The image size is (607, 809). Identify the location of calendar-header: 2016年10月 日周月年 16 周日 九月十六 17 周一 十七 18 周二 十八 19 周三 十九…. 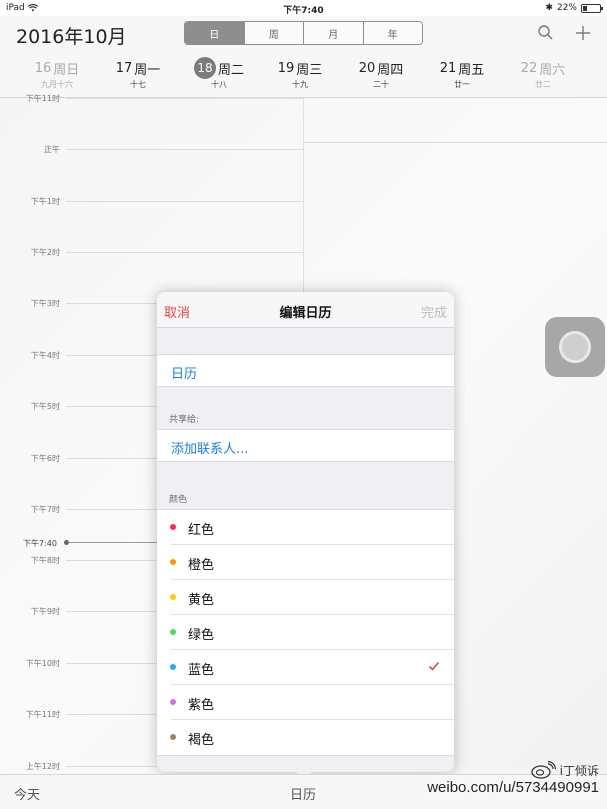
(303, 57).